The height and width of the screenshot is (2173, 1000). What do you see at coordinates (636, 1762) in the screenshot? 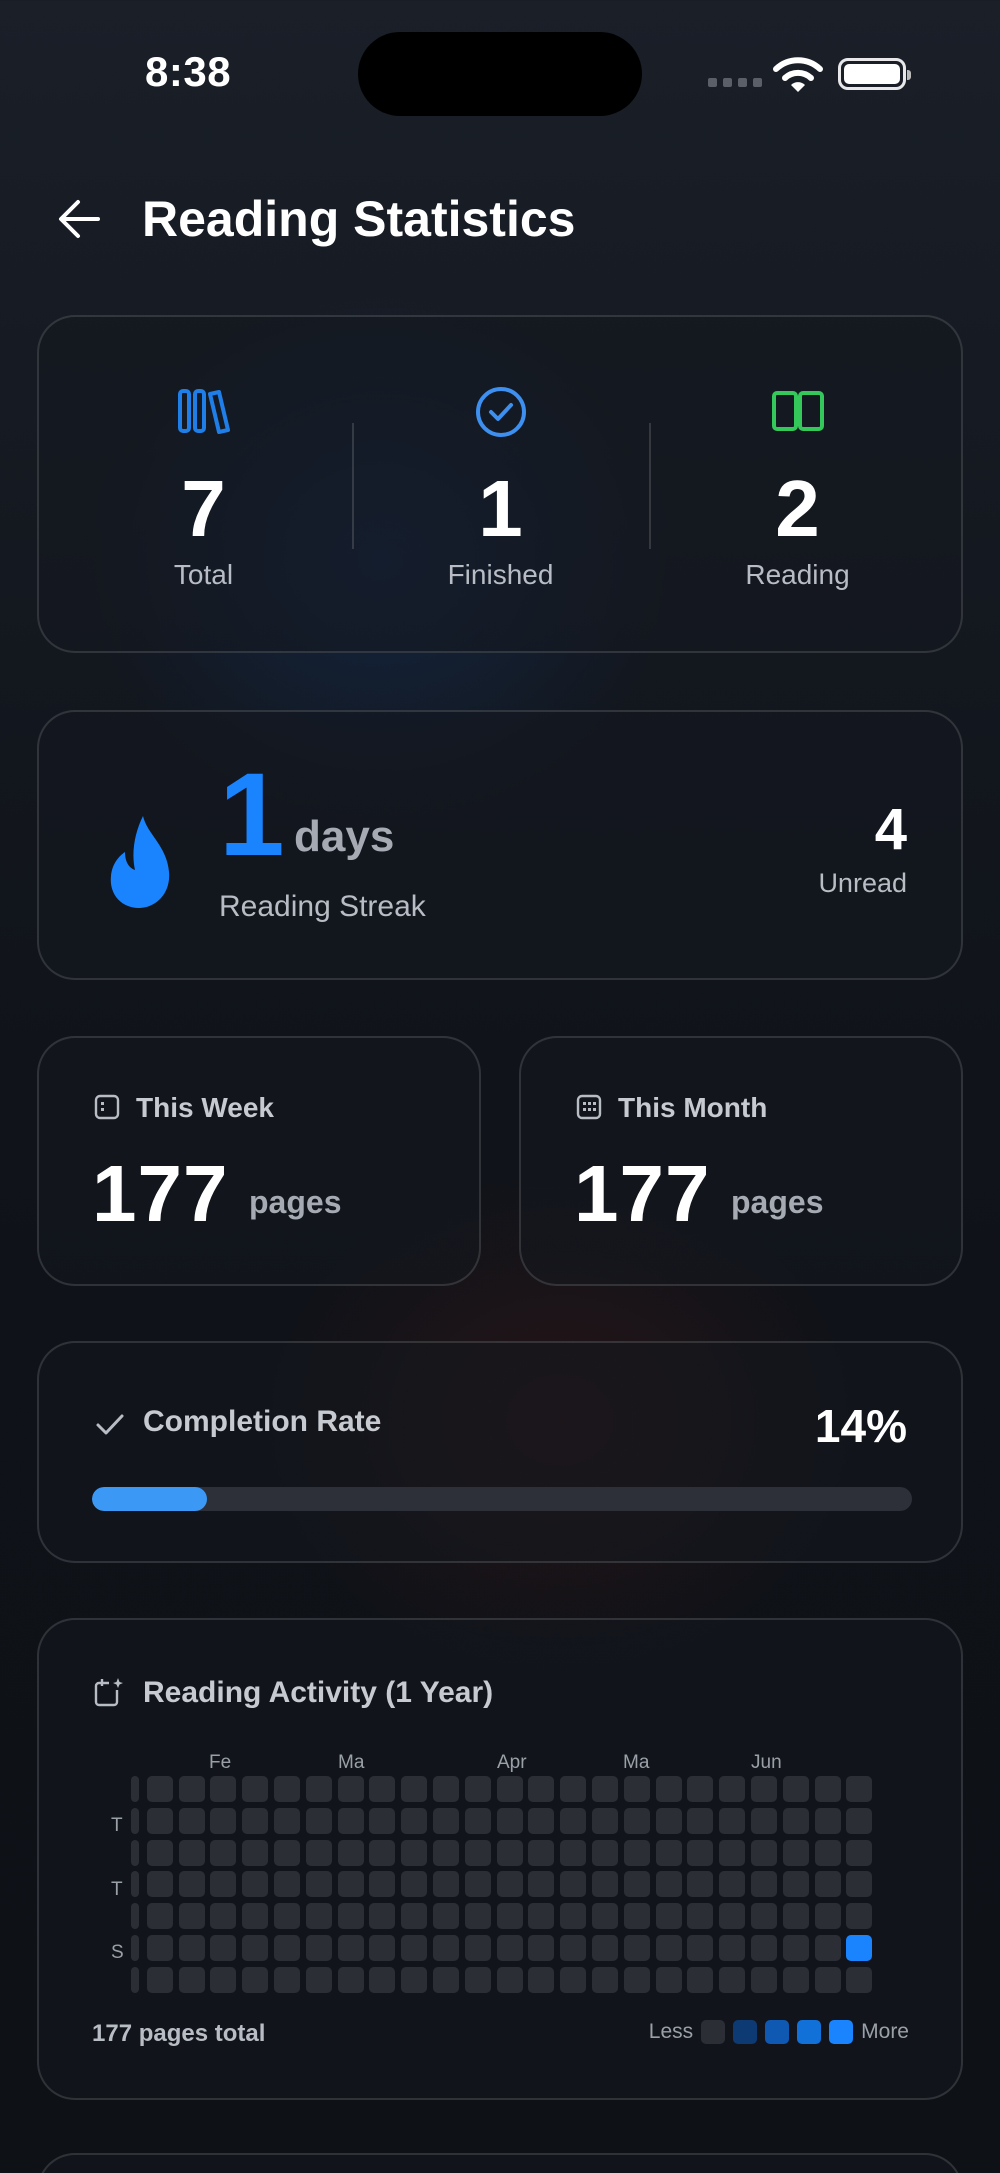
I see `month-label: Ma` at bounding box center [636, 1762].